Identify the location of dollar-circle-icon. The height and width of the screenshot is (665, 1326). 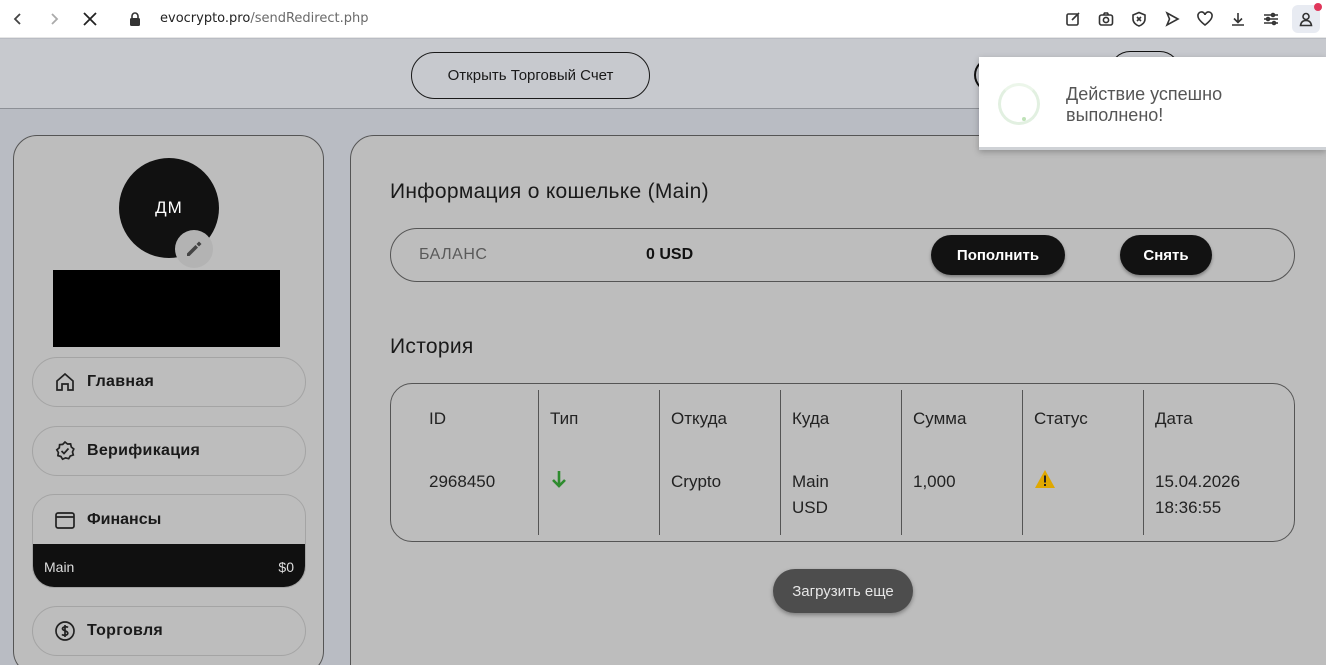
(65, 631).